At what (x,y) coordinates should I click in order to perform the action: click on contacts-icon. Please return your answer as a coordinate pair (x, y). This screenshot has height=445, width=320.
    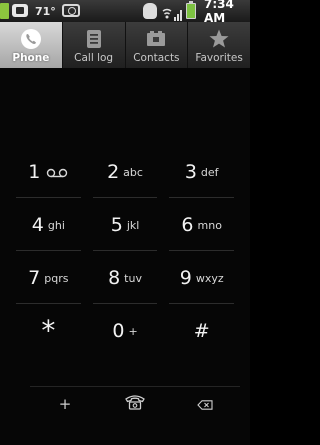
    Looking at the image, I should click on (156, 39).